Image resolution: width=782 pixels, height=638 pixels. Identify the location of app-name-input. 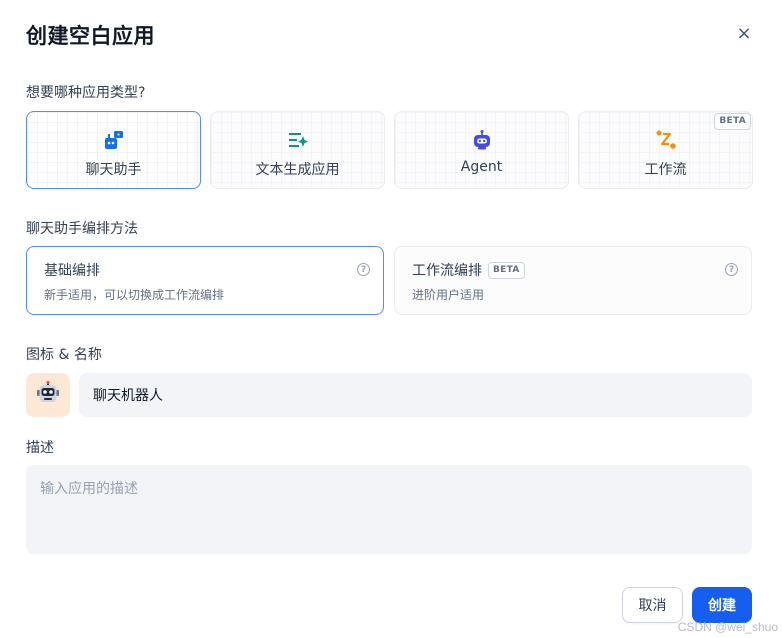
(415, 395).